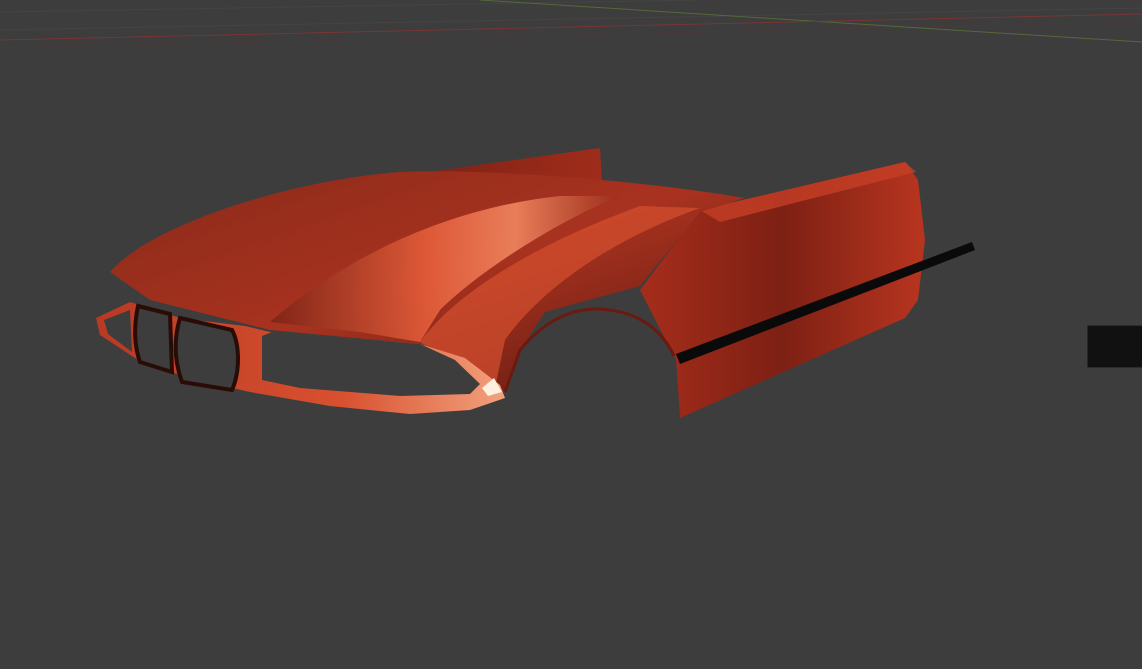 The height and width of the screenshot is (669, 1142). What do you see at coordinates (1114, 346) in the screenshot?
I see `3d-cursor-icon` at bounding box center [1114, 346].